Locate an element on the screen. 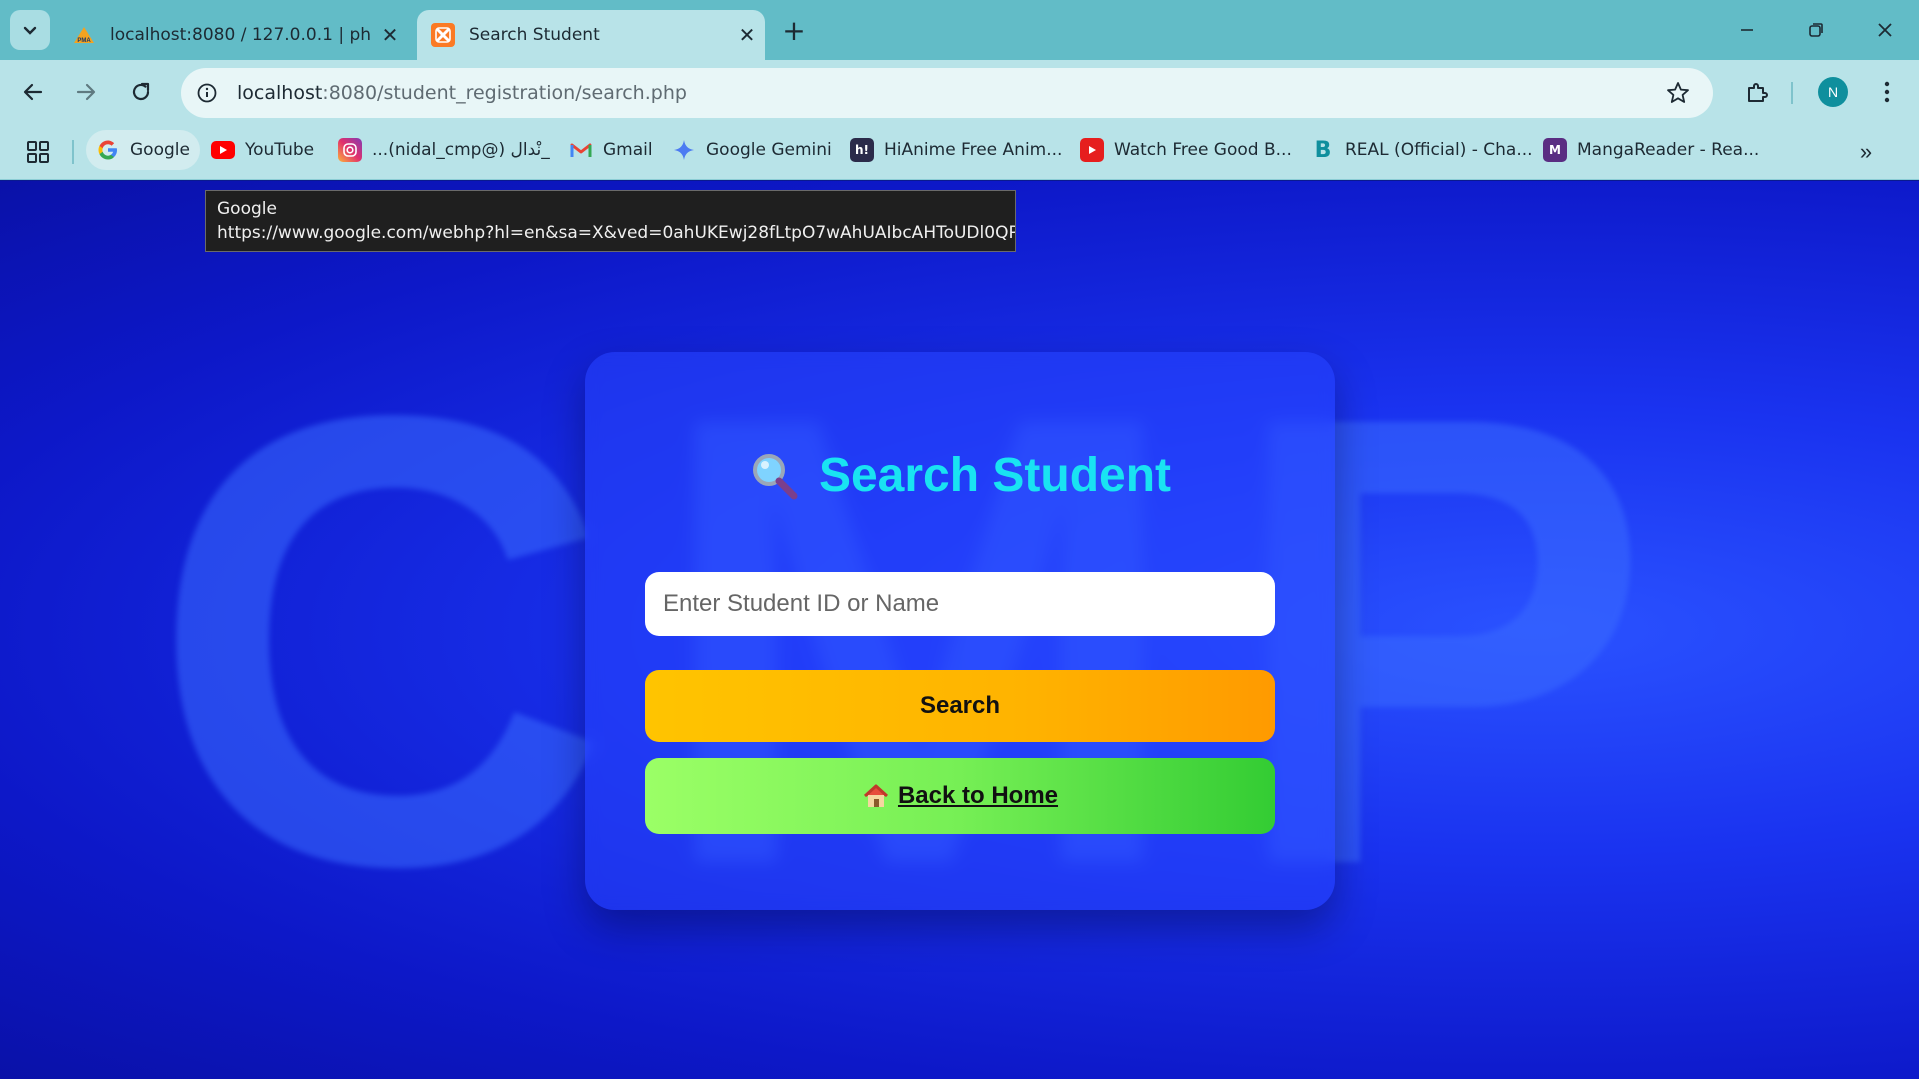 Image resolution: width=1919 pixels, height=1079 pixels. svg-text: PMA is located at coordinates (84, 41).